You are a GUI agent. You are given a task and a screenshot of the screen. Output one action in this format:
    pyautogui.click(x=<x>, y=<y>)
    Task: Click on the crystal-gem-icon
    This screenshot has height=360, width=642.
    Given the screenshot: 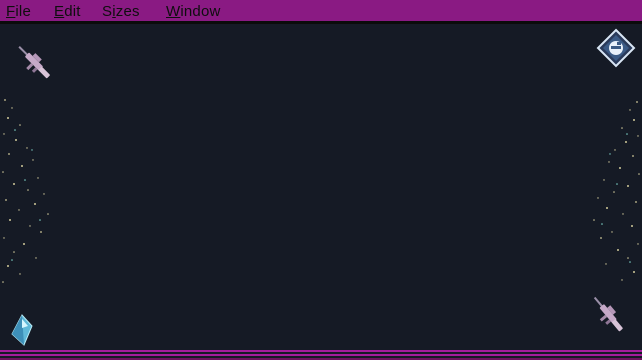 What is the action you would take?
    pyautogui.click(x=22, y=330)
    